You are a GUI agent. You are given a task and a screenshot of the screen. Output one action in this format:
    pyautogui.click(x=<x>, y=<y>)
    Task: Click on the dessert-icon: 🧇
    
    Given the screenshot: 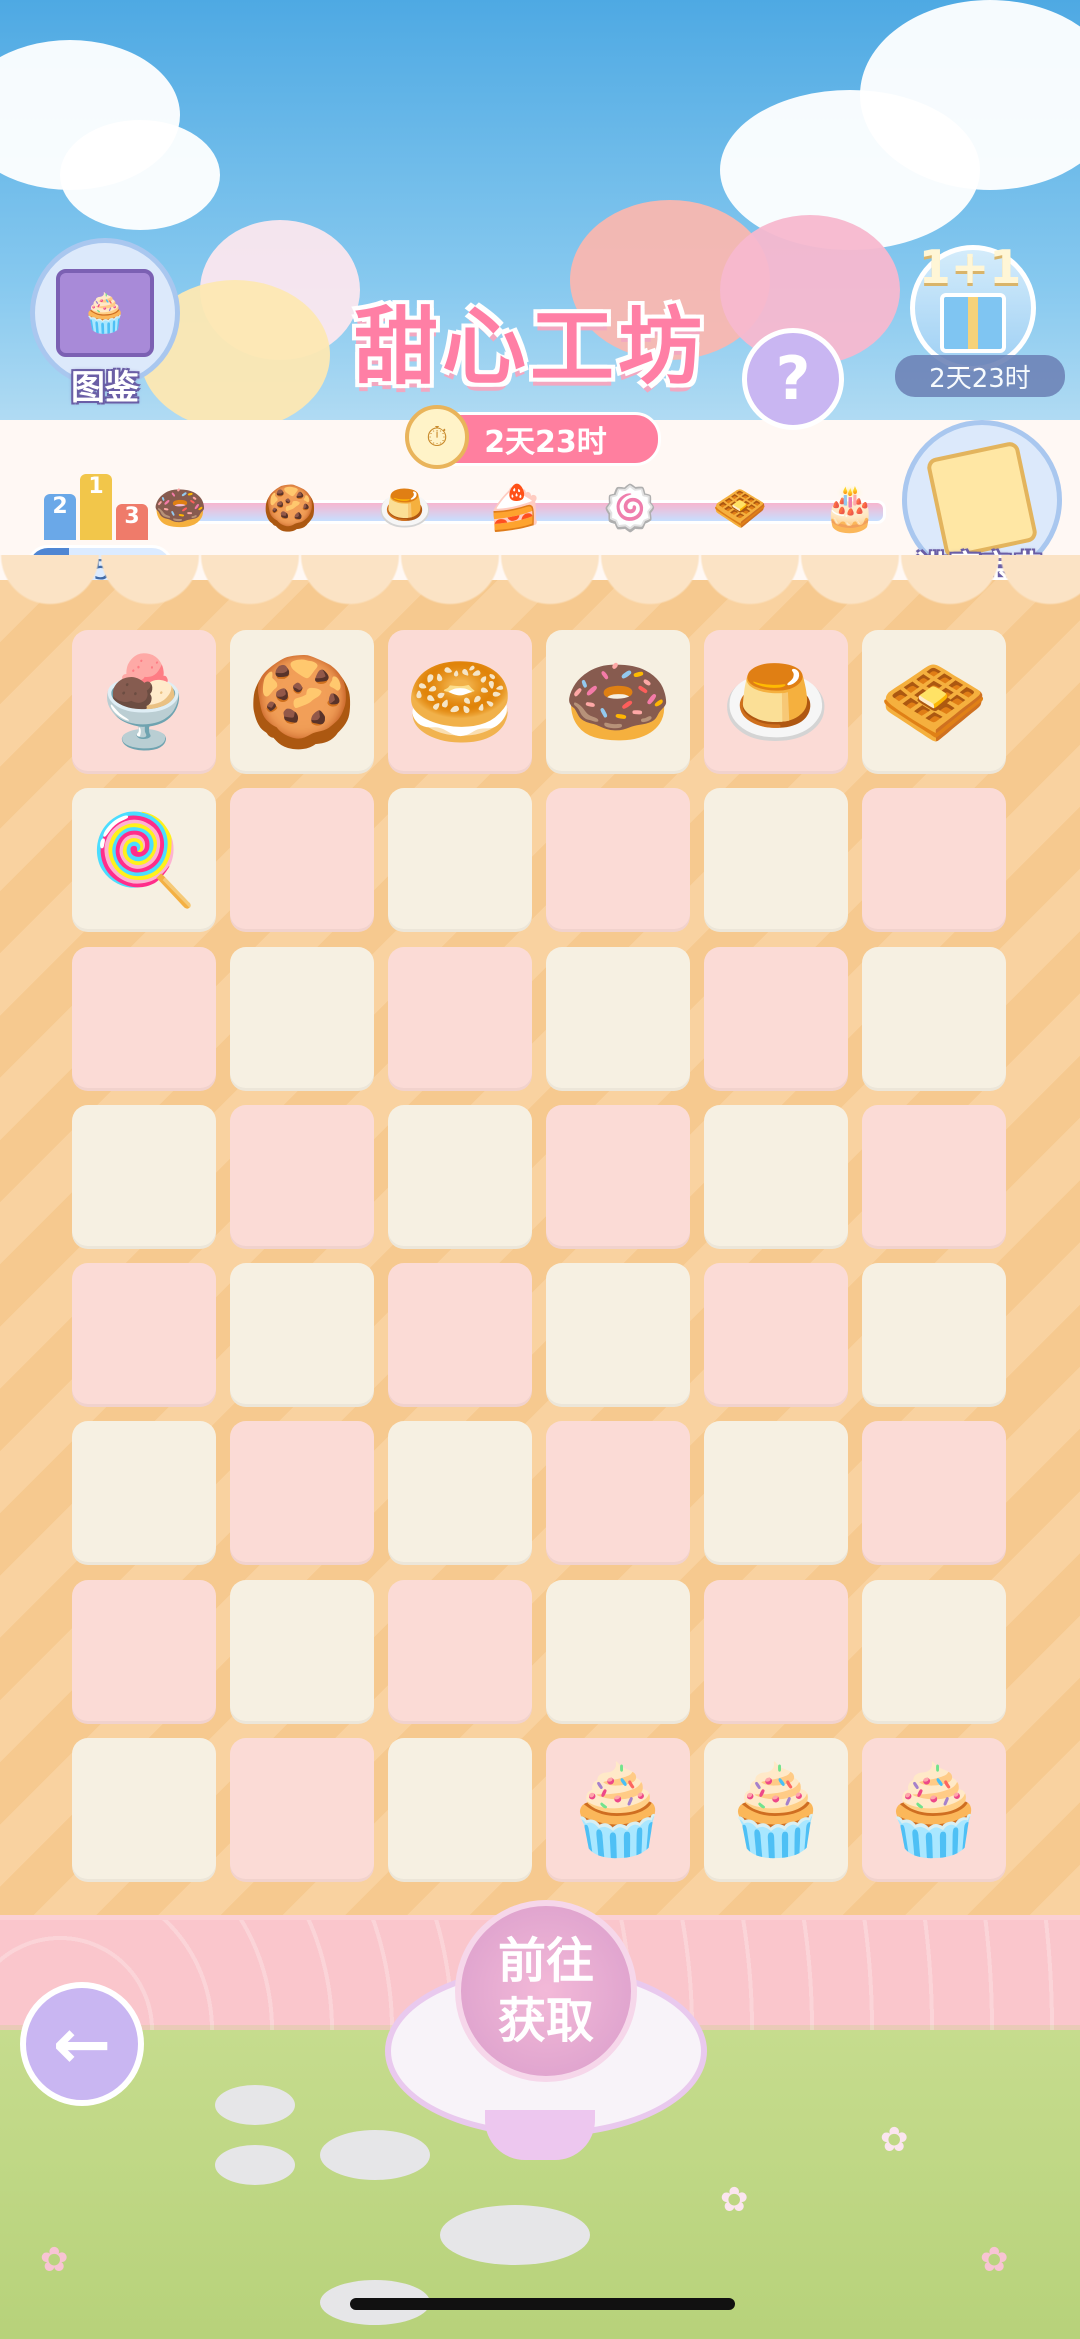 What is the action you would take?
    pyautogui.click(x=934, y=701)
    